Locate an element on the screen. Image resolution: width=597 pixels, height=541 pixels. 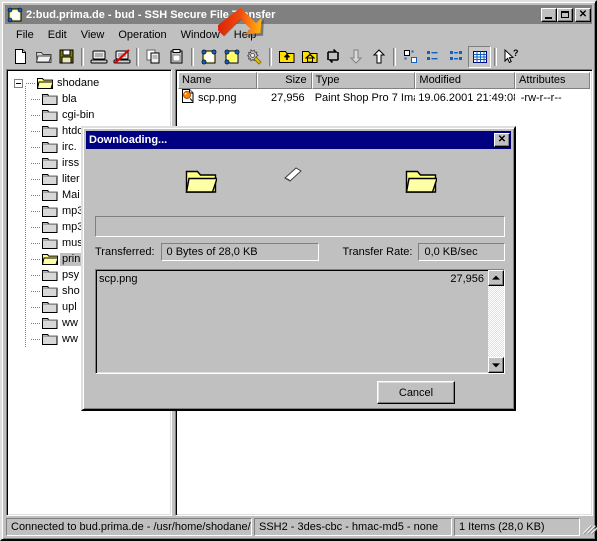
menu-item-edit: Edit is located at coordinates (57, 35).